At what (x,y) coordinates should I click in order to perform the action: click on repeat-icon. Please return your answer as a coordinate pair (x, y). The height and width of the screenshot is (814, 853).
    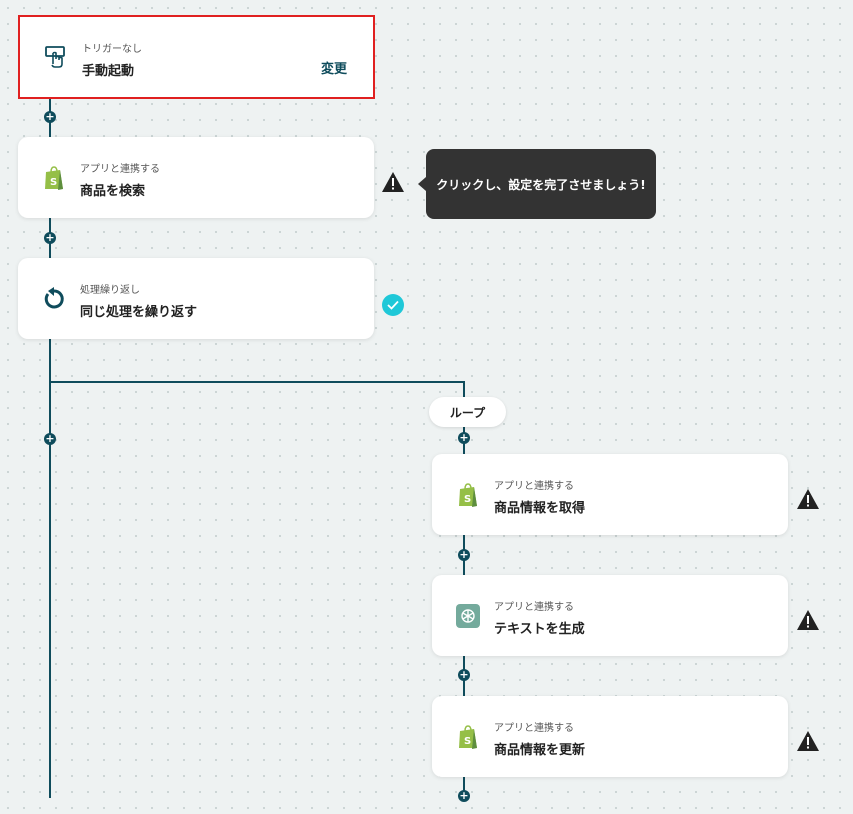
    Looking at the image, I should click on (54, 299).